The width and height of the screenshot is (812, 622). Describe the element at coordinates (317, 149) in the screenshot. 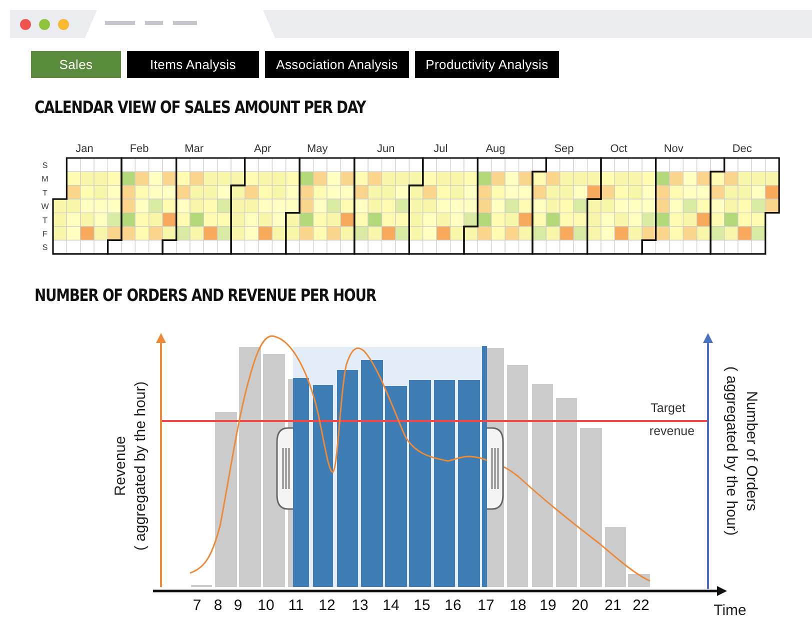

I see `month-label: May` at that location.